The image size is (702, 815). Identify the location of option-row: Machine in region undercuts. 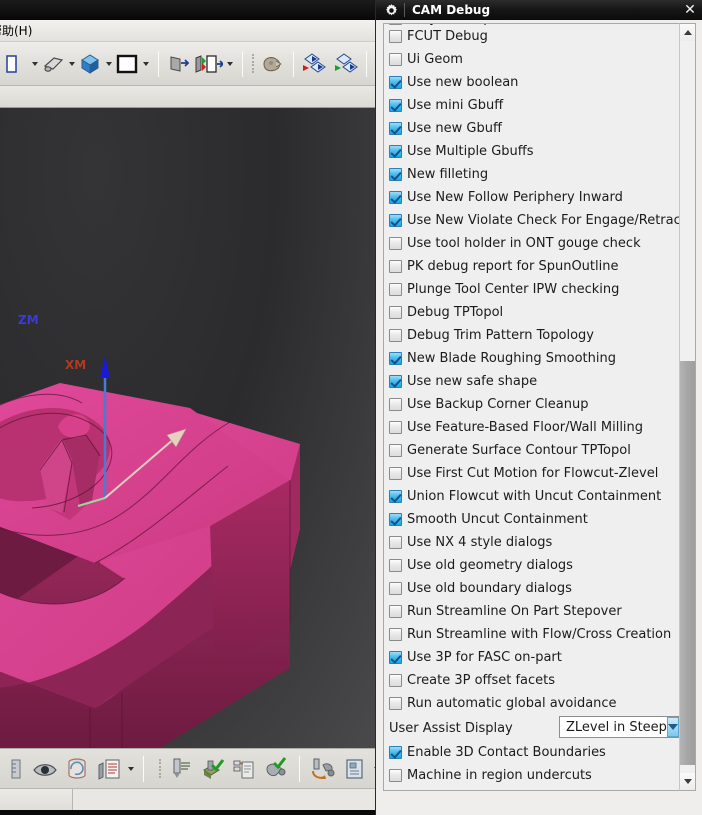
(534, 775).